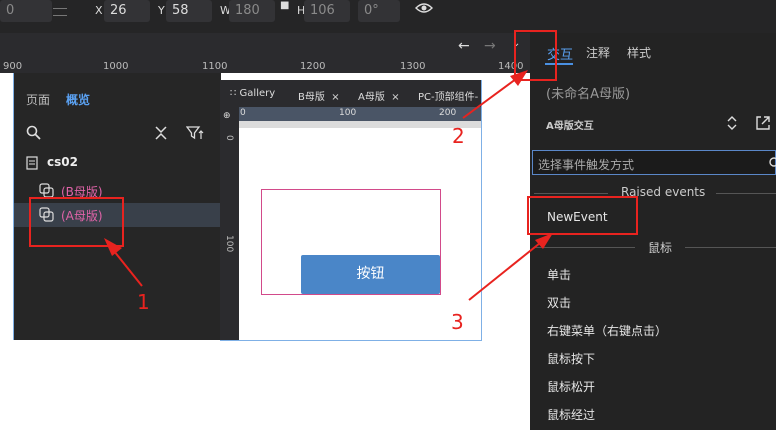 The width and height of the screenshot is (776, 430). I want to click on annotation-number-1: 1, so click(143, 302).